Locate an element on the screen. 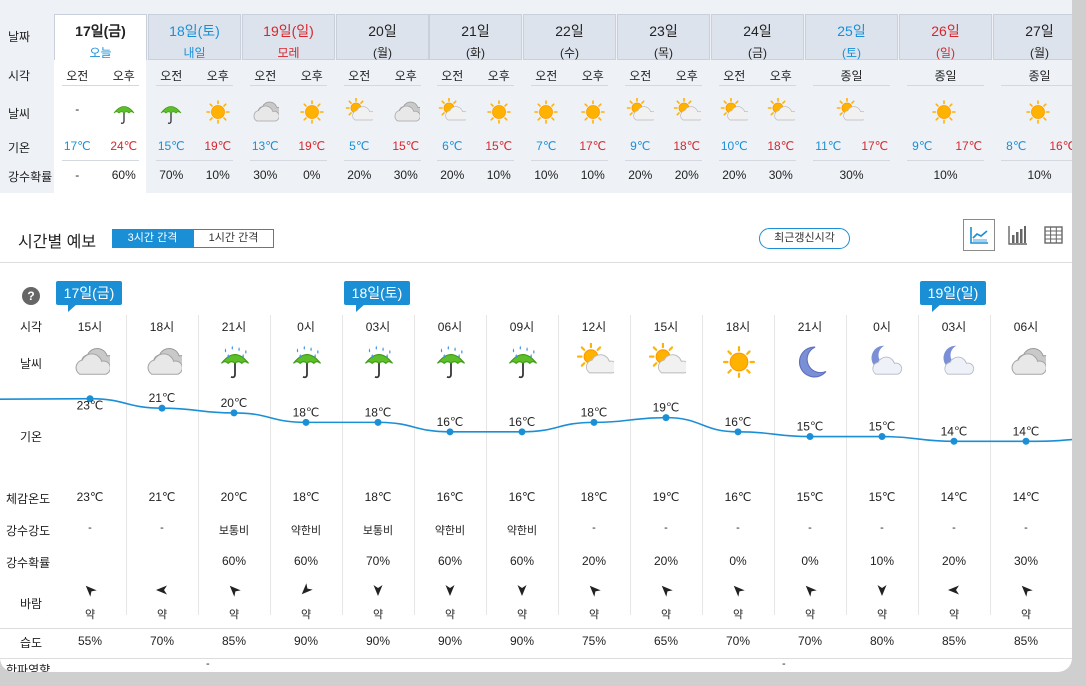  daily-temp: 18℃ is located at coordinates (781, 146).